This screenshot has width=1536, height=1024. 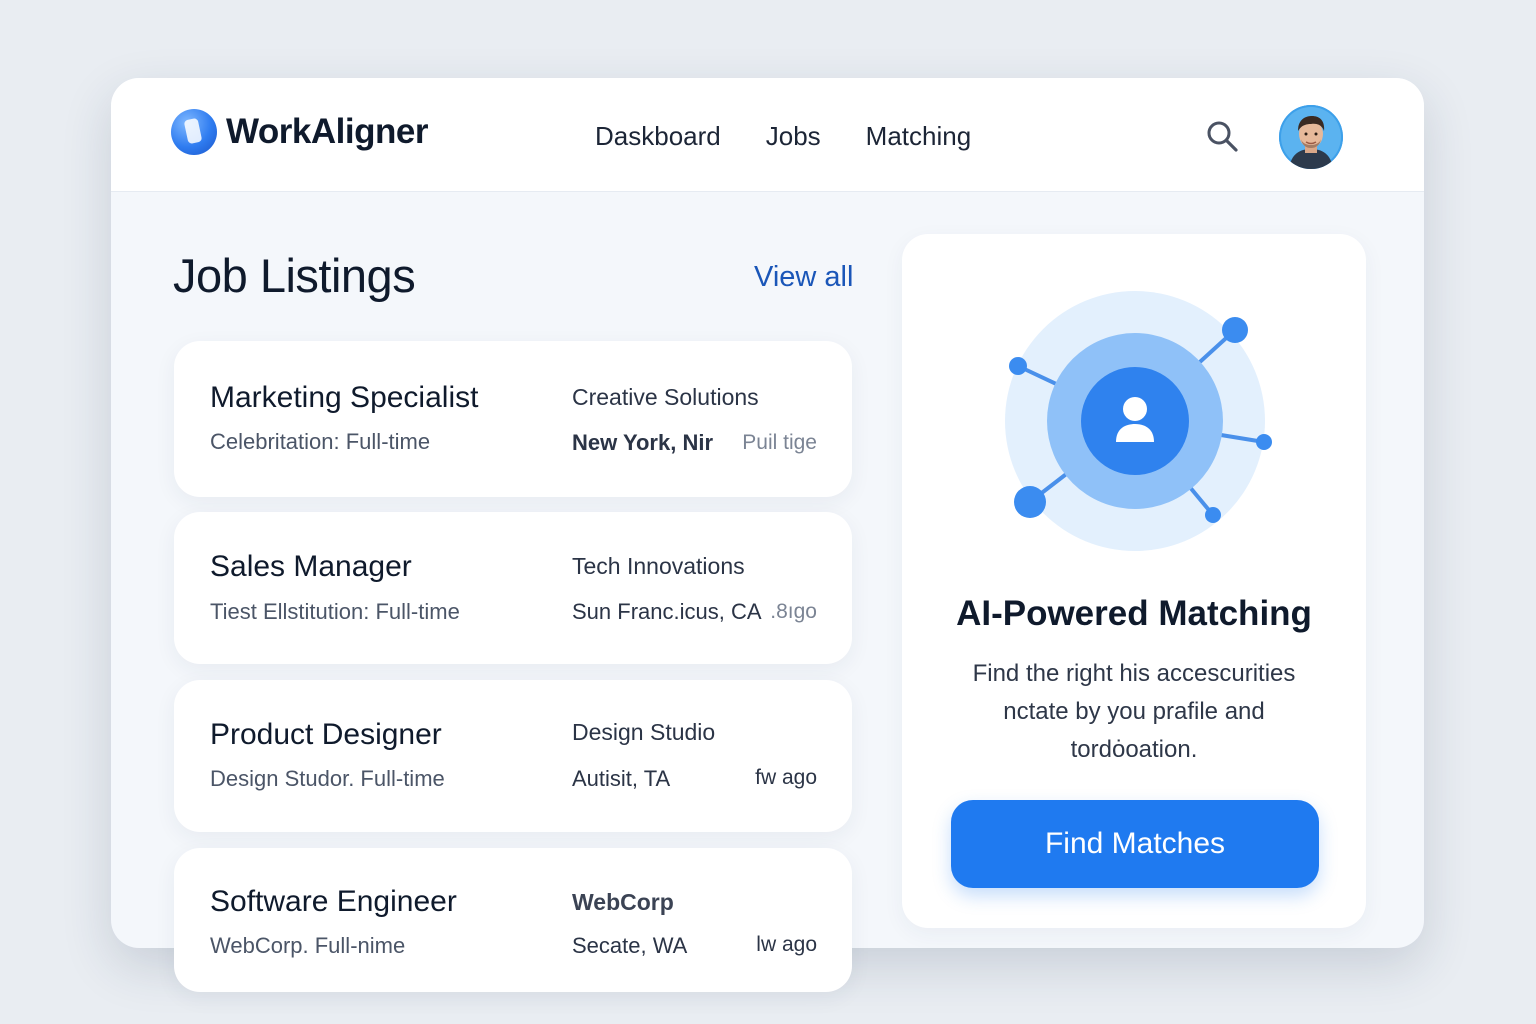 What do you see at coordinates (803, 277) in the screenshot?
I see `view-all-link: View all` at bounding box center [803, 277].